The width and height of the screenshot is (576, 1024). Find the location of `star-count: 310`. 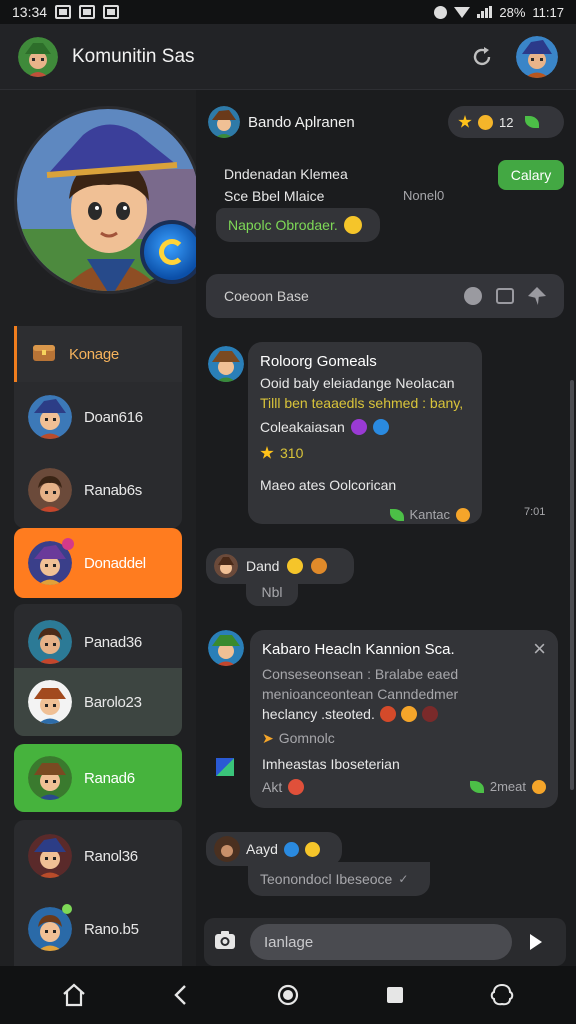

star-count: 310 is located at coordinates (292, 453).